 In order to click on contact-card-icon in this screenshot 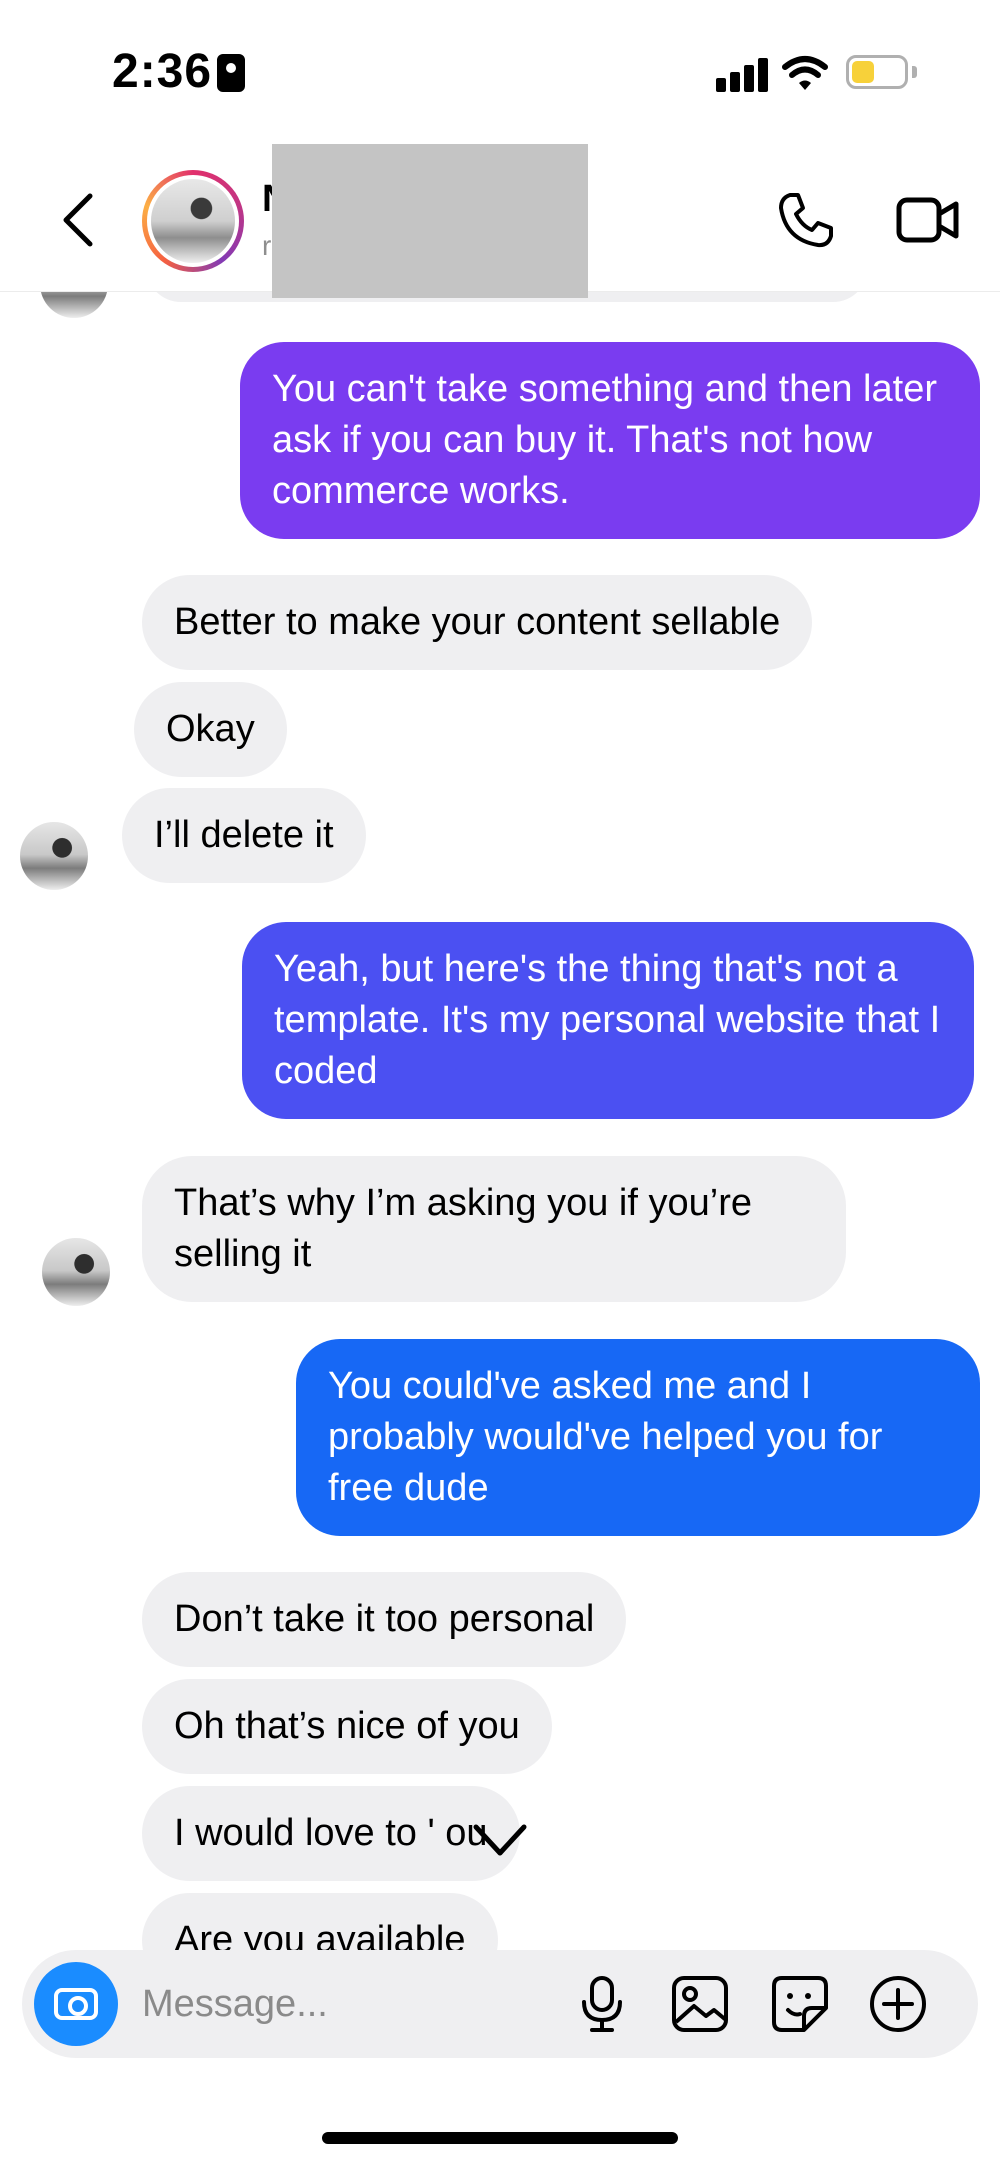, I will do `click(231, 73)`.